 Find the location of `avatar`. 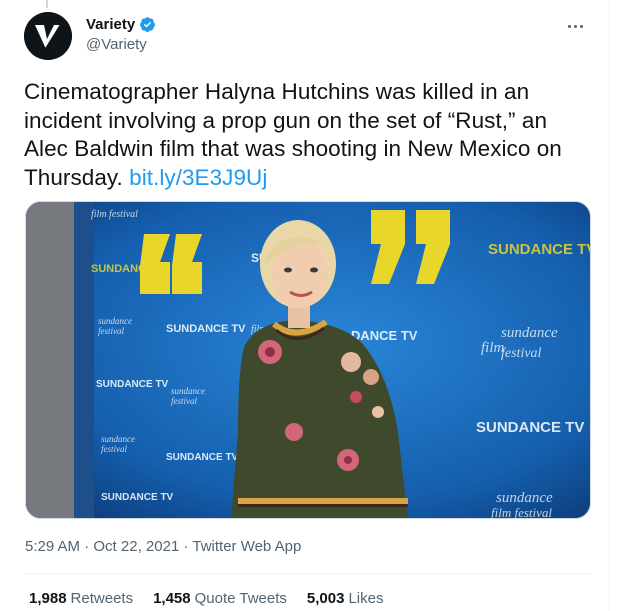

avatar is located at coordinates (48, 36).